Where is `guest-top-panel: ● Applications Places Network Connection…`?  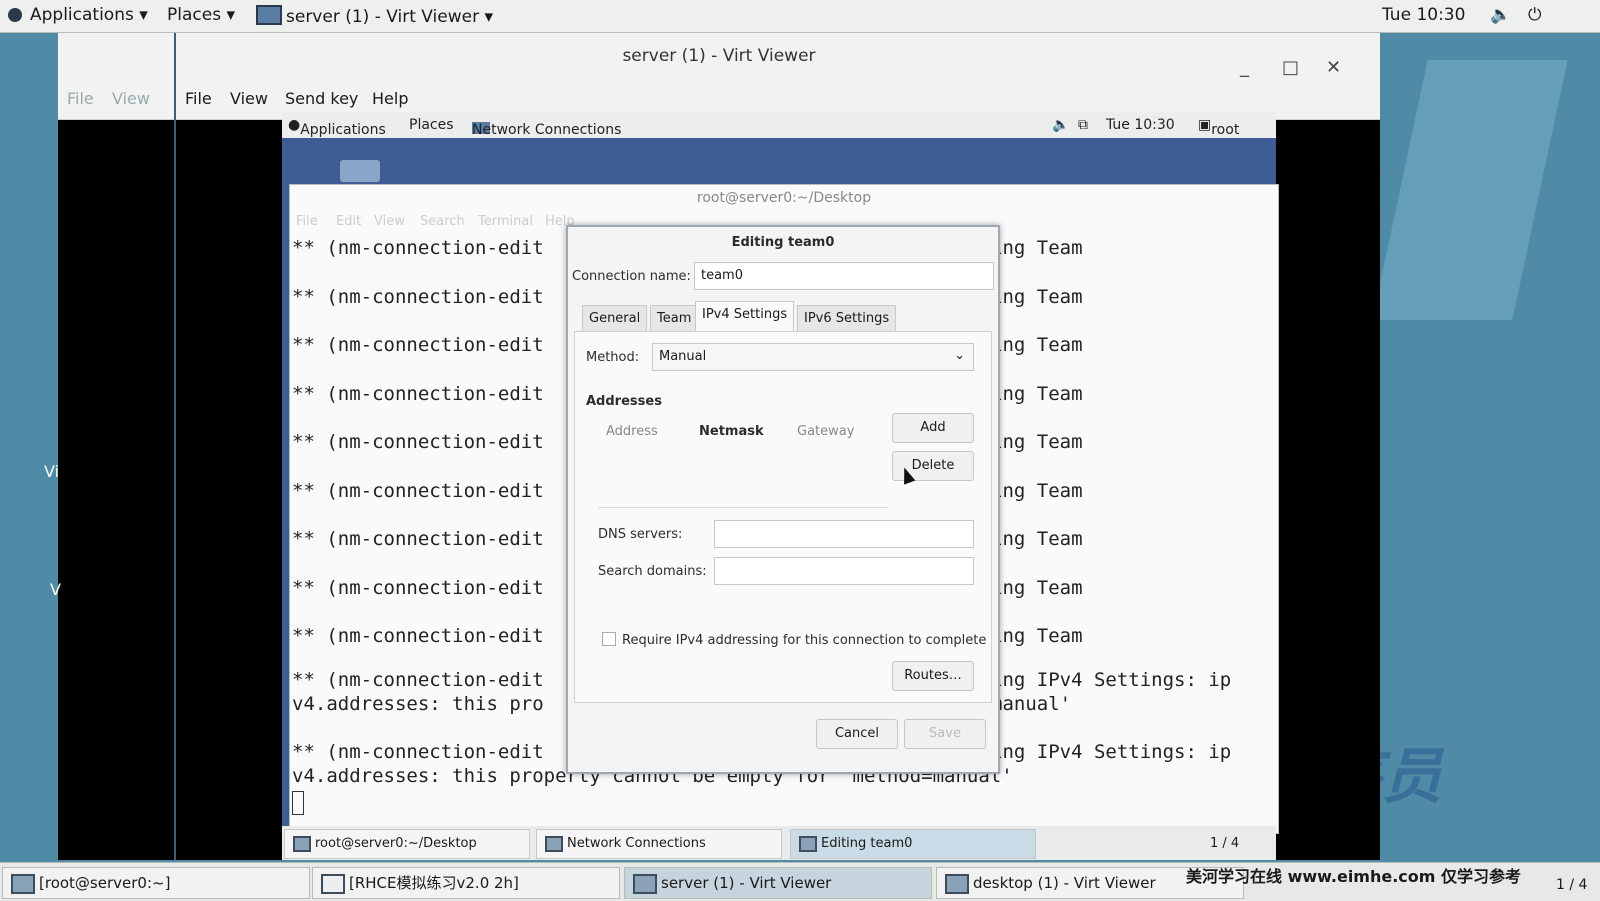
guest-top-panel: ● Applications Places Network Connection… is located at coordinates (779, 125).